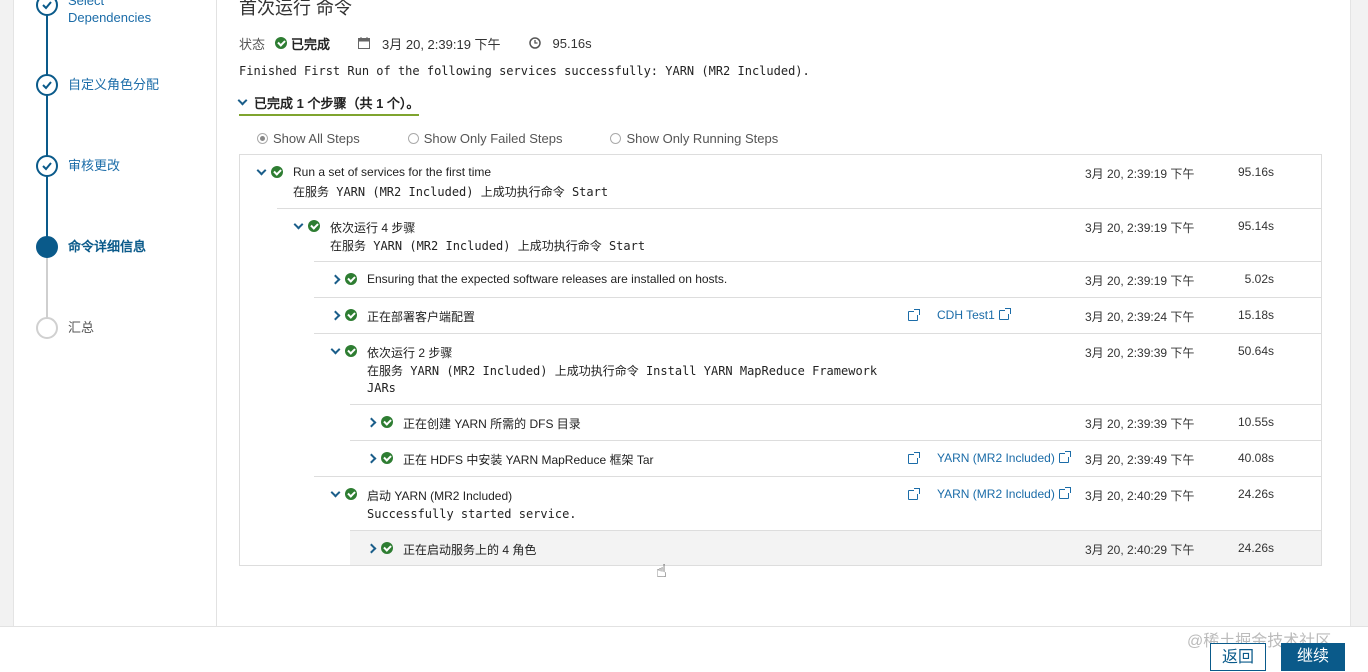  What do you see at coordinates (493, 138) in the screenshot?
I see `filter-label: Show Only Failed Steps` at bounding box center [493, 138].